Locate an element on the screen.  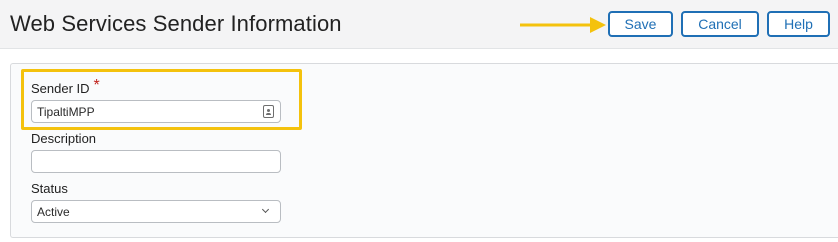
sender-id-label: Sender ID * is located at coordinates (65, 87).